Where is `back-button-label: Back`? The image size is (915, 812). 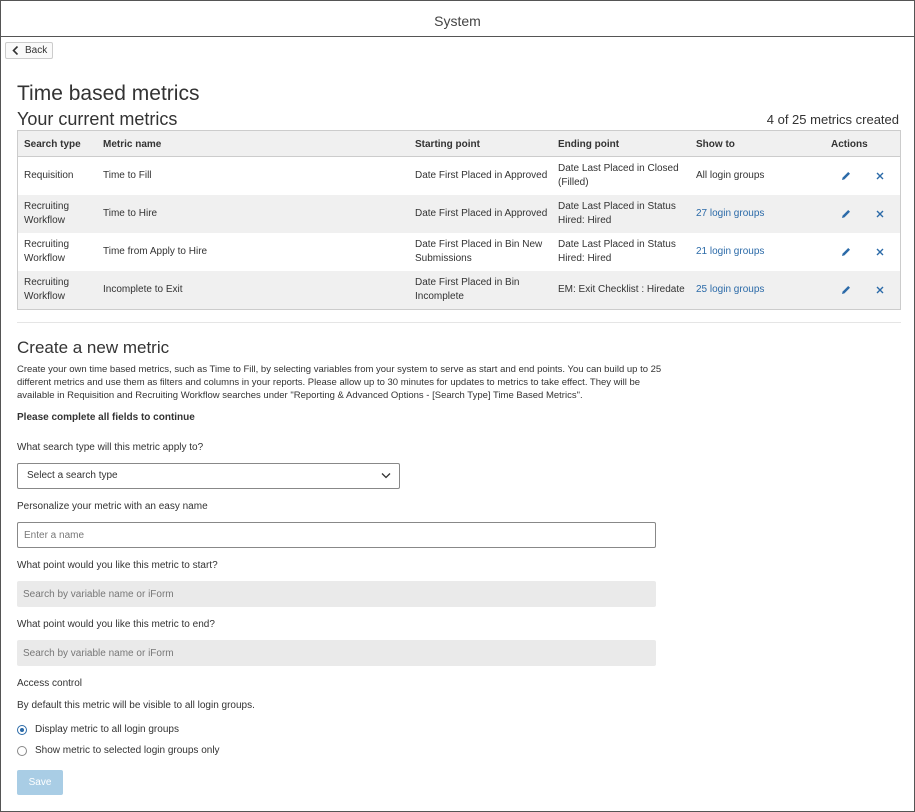
back-button-label: Back is located at coordinates (36, 50).